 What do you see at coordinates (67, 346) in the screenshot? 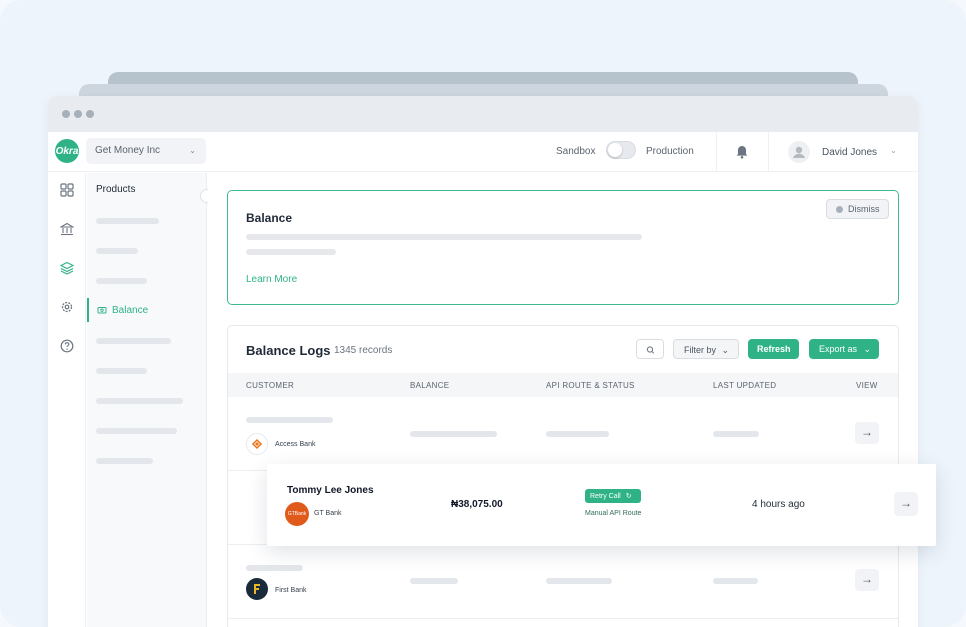
I see `help-icon` at bounding box center [67, 346].